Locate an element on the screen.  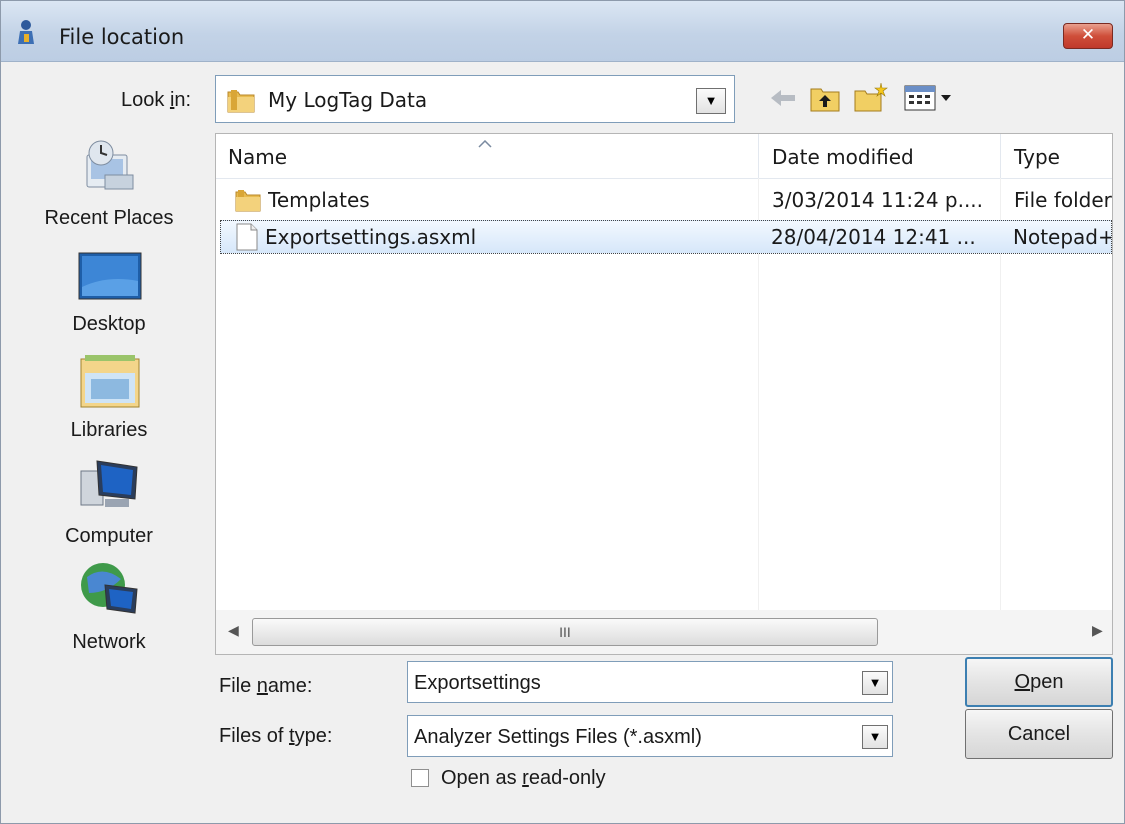
file-name: Templates is located at coordinates (319, 200).